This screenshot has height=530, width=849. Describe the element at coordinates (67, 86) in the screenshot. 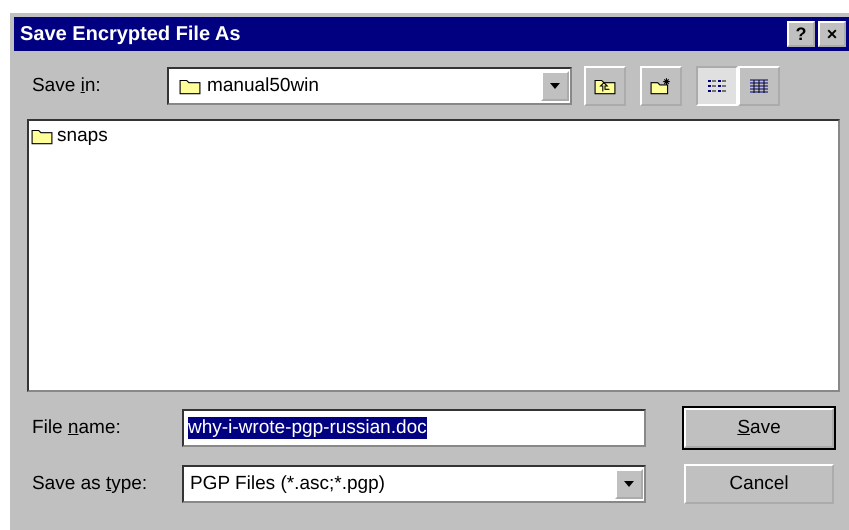

I see `field-label: Save in:` at that location.